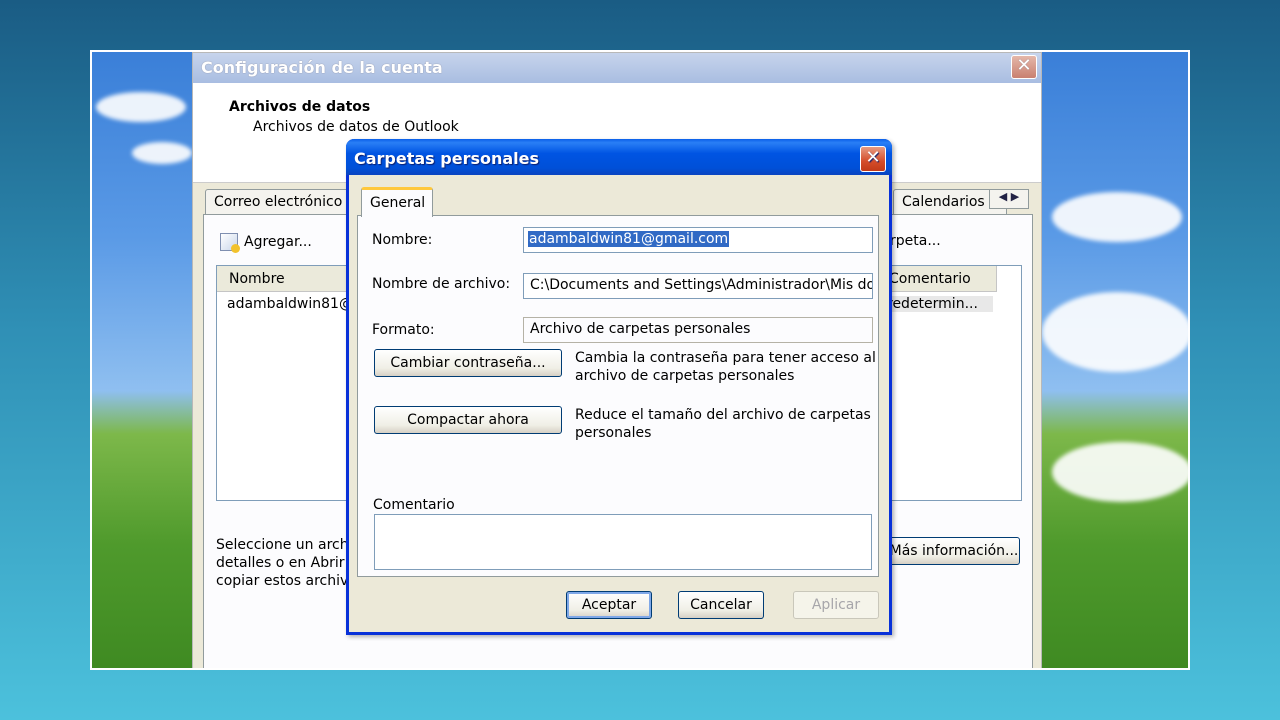 The image size is (1280, 720). I want to click on section-heading: Archivos de datos, so click(300, 107).